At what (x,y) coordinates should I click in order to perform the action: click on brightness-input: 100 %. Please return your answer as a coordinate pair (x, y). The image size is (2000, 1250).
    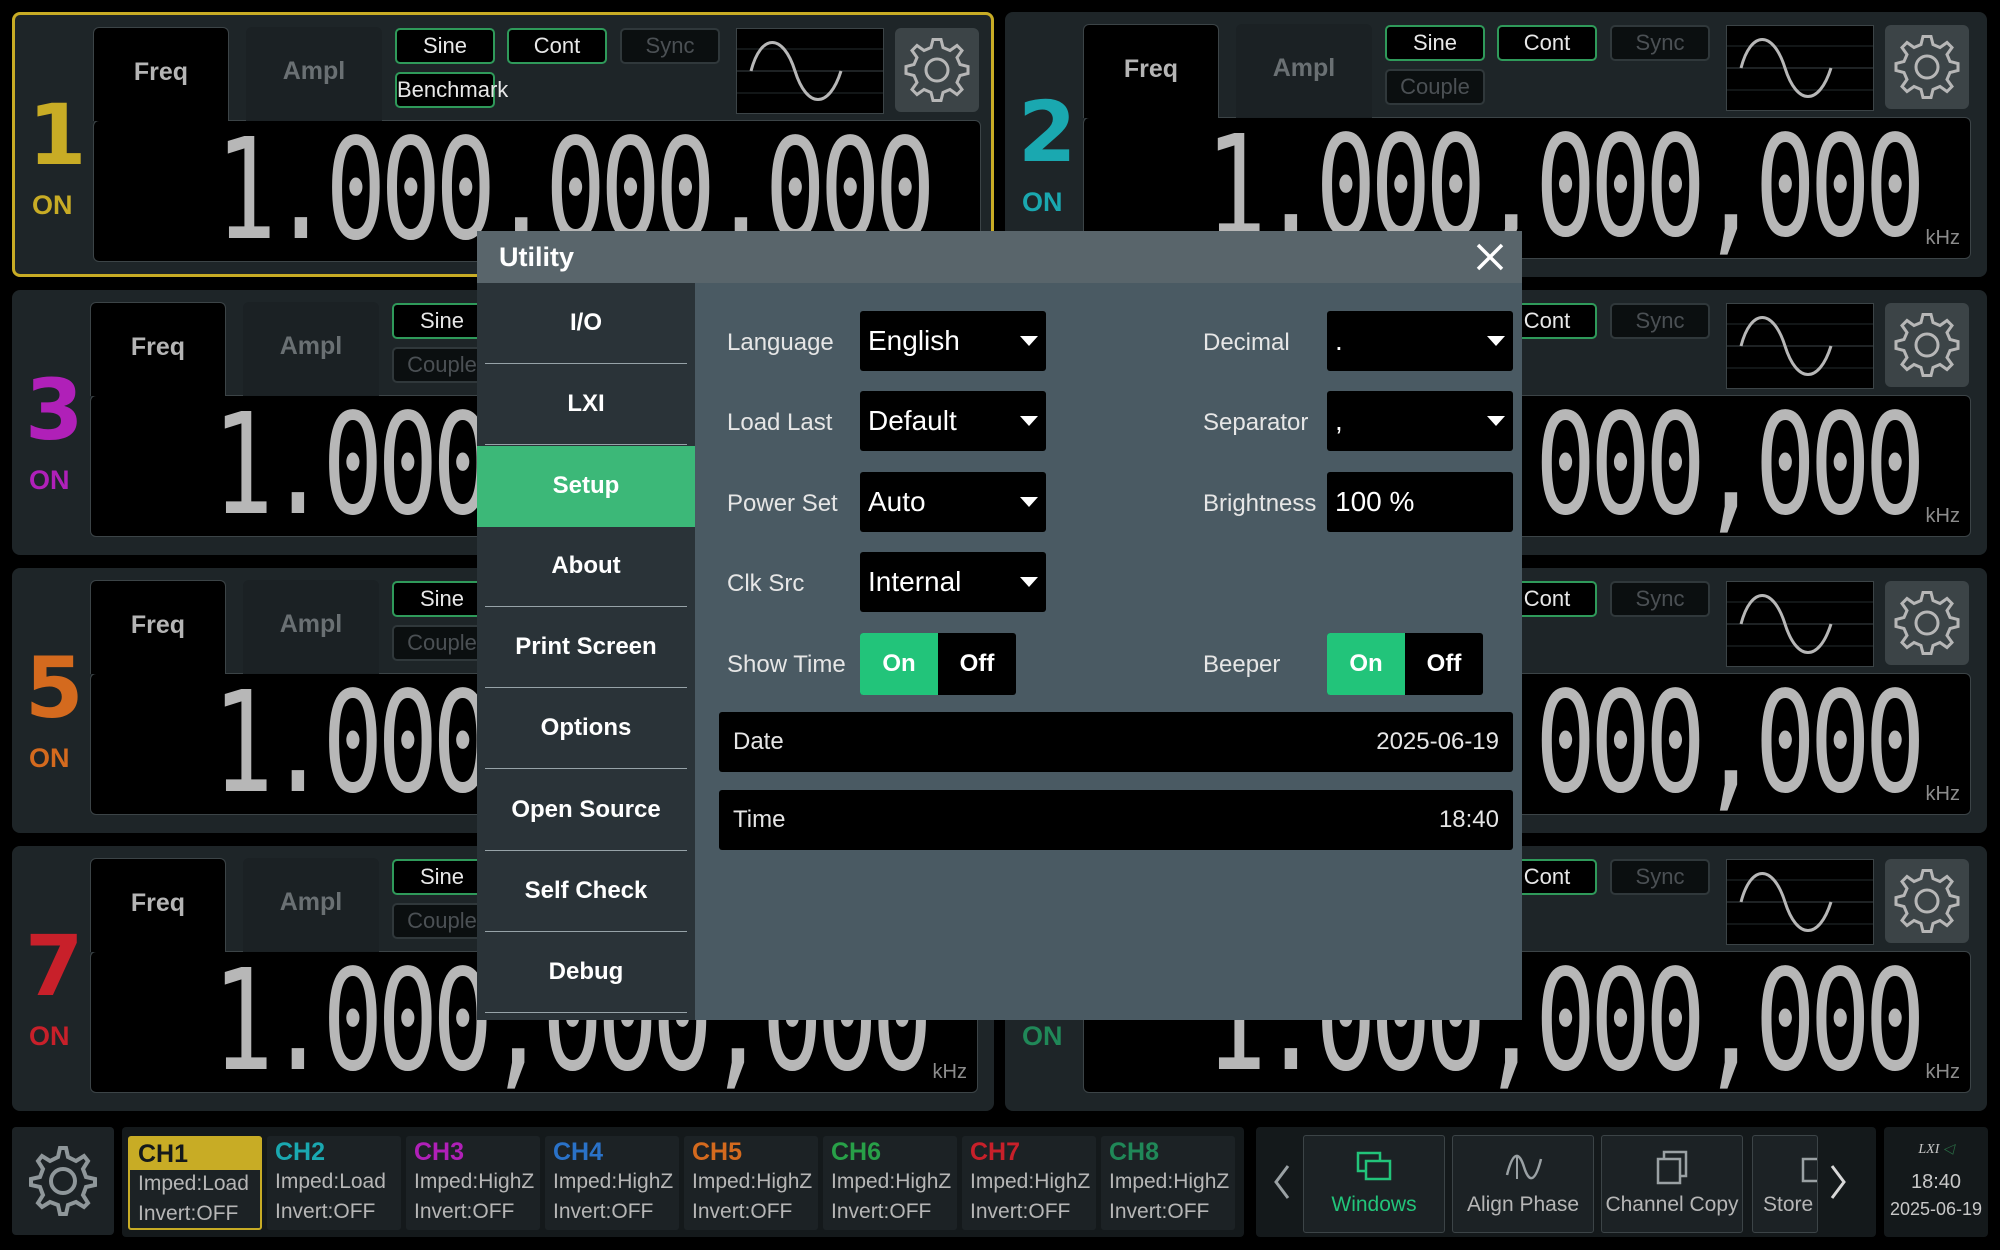
    Looking at the image, I should click on (1420, 502).